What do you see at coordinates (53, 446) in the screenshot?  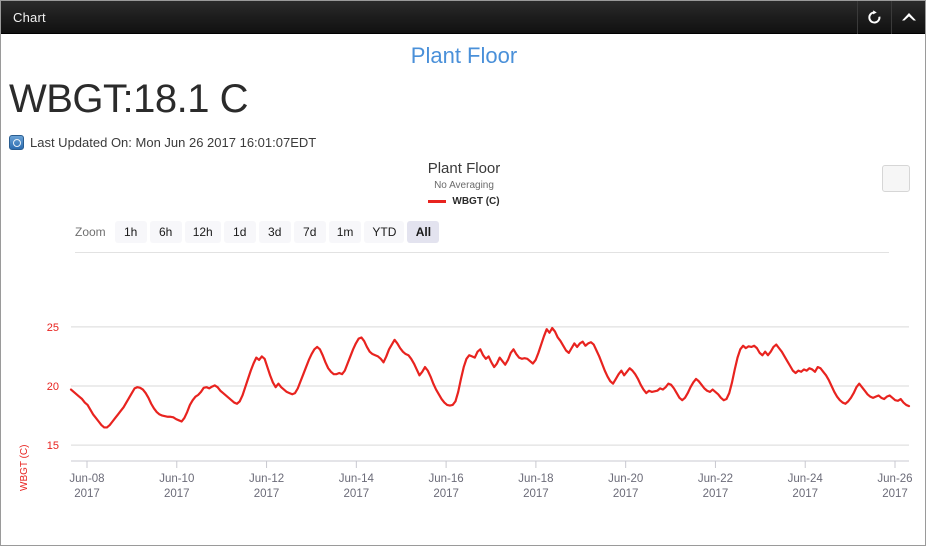 I see `y-tick-label: 15` at bounding box center [53, 446].